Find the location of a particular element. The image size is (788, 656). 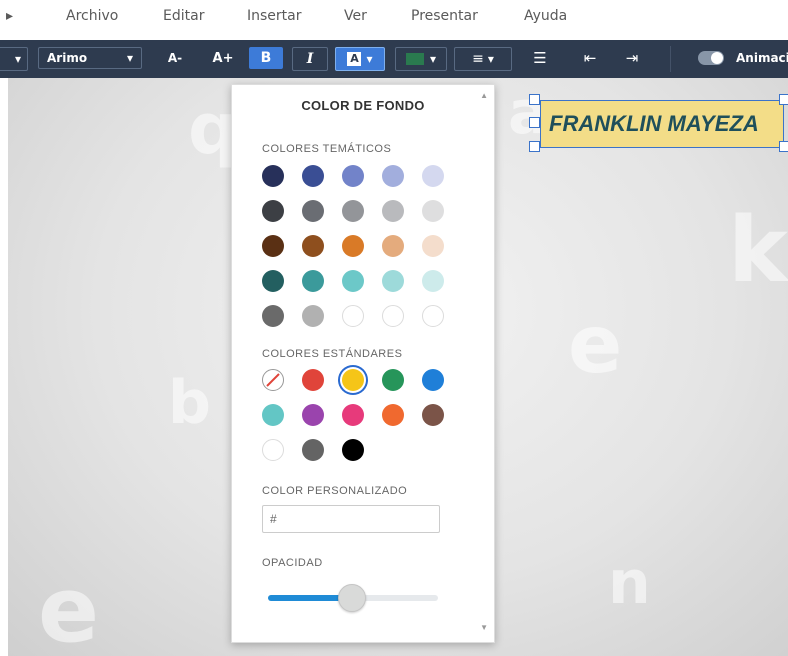

slide-title-text: FRANKLIN MAYEZA is located at coordinates (654, 124).